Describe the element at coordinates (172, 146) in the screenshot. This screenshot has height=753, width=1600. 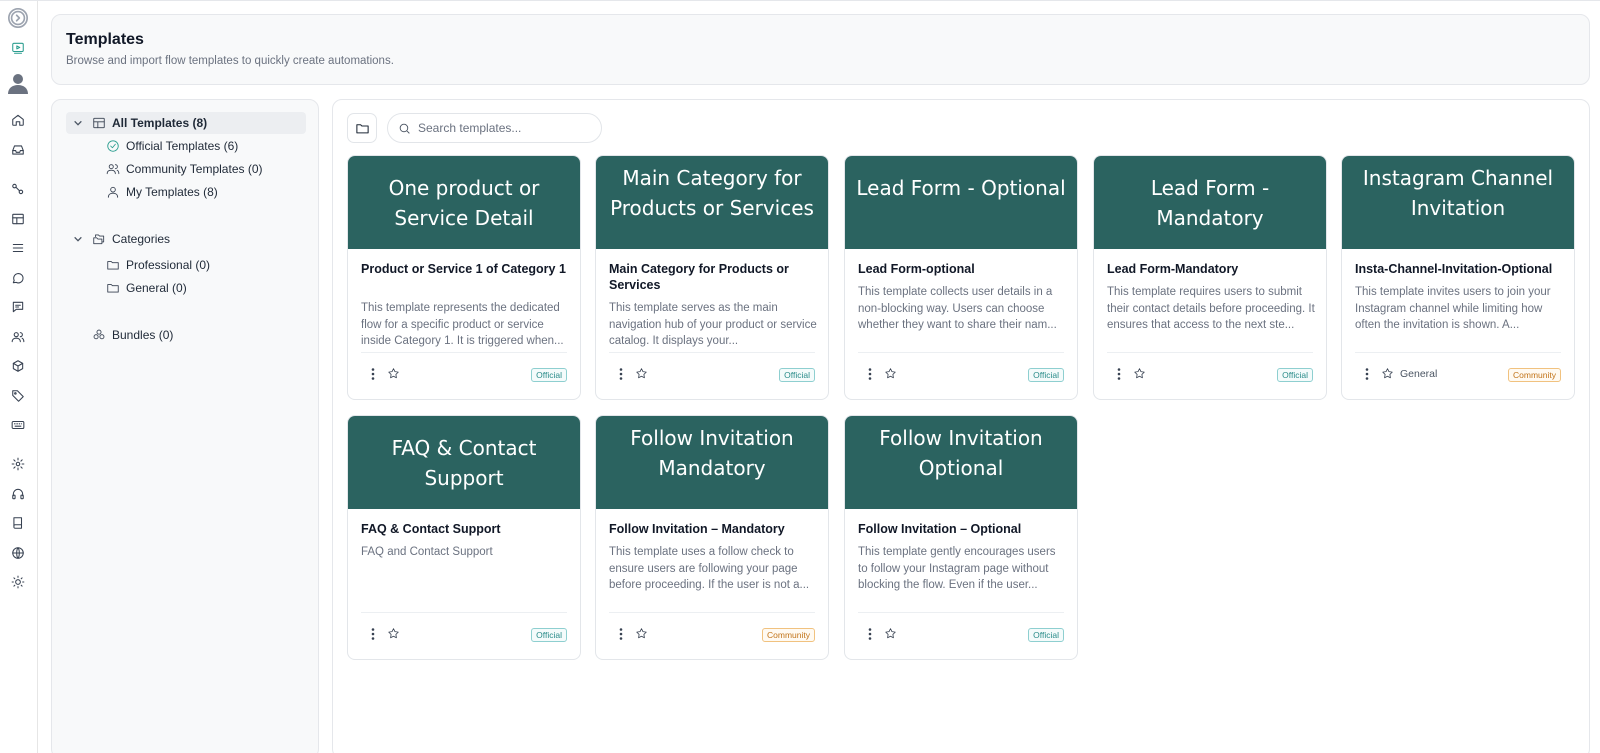
I see `tree-item-official-templates: Official Templates (6)` at that location.